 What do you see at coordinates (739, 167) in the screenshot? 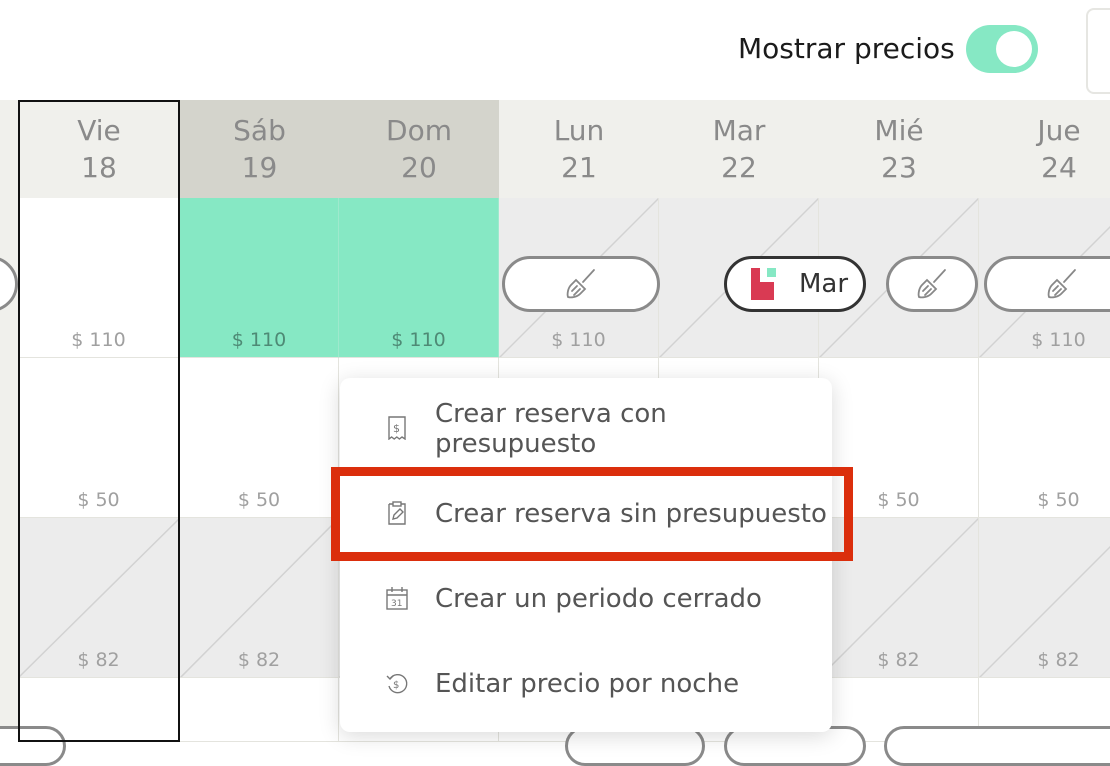
I see `day-number: 22` at bounding box center [739, 167].